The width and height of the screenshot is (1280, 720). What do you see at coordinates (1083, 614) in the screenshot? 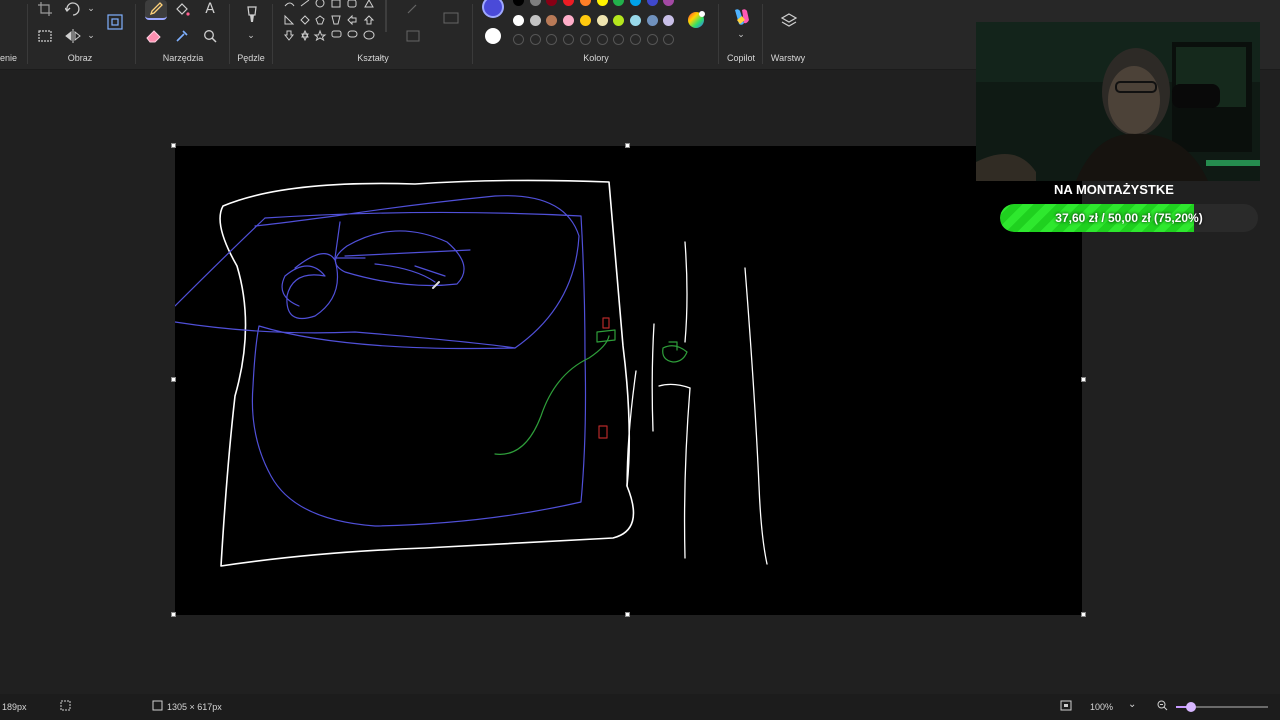
I see `resize-handle-bottom-right` at bounding box center [1083, 614].